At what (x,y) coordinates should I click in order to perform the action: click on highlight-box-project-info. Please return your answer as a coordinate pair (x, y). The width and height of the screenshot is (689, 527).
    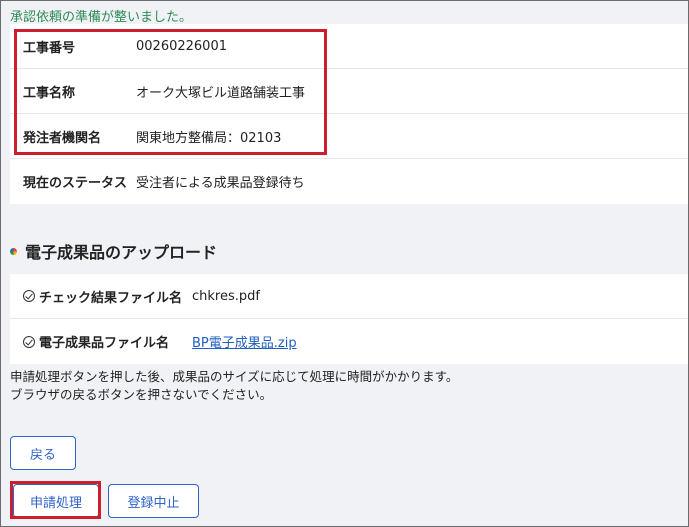
    Looking at the image, I should click on (170, 92).